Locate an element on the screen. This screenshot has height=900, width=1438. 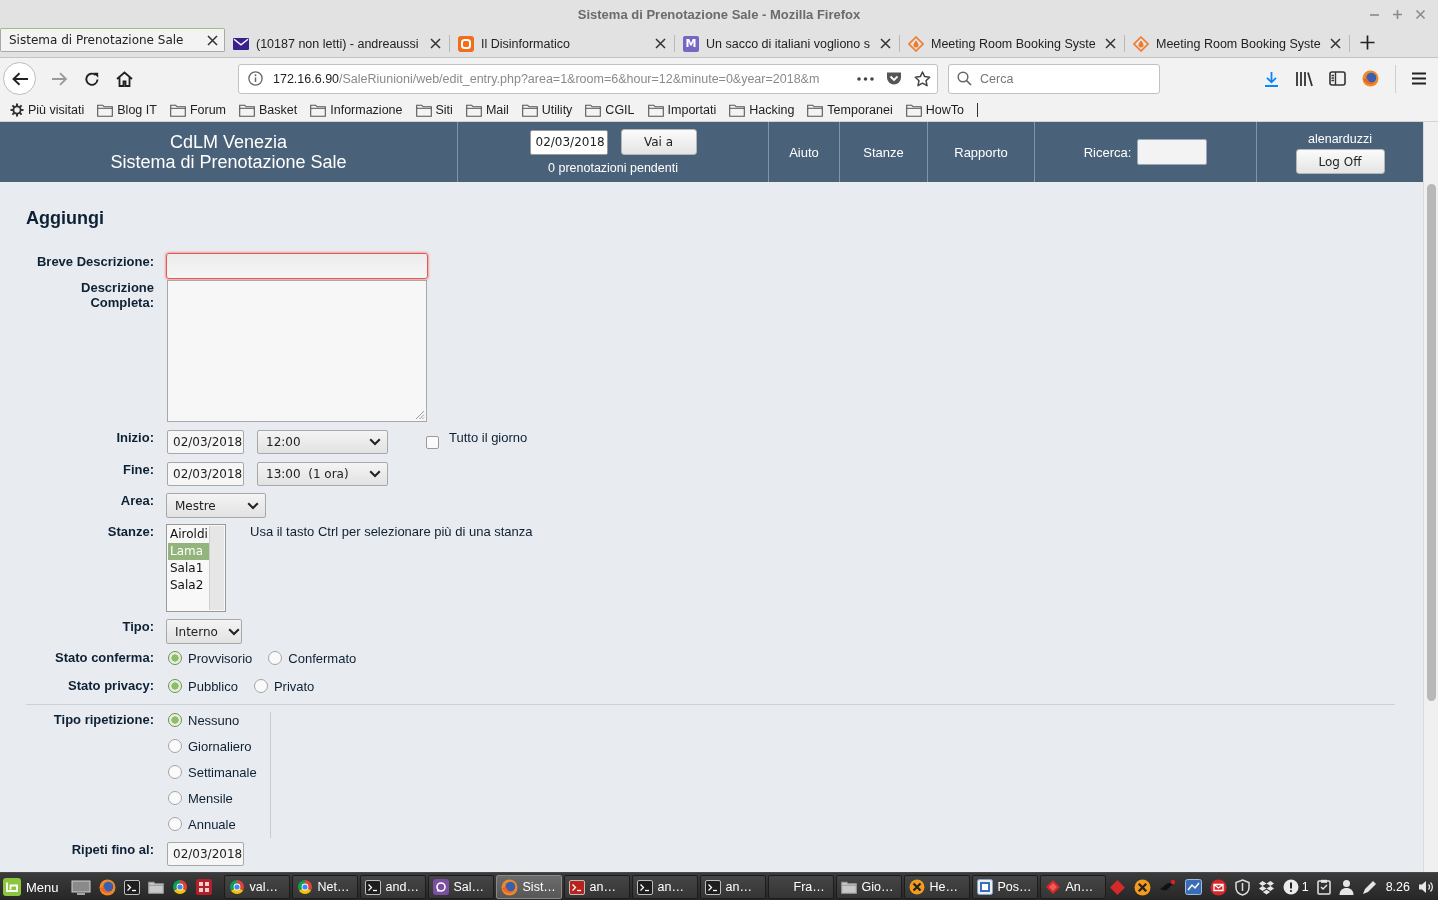
maximize-icon is located at coordinates (1397, 14).